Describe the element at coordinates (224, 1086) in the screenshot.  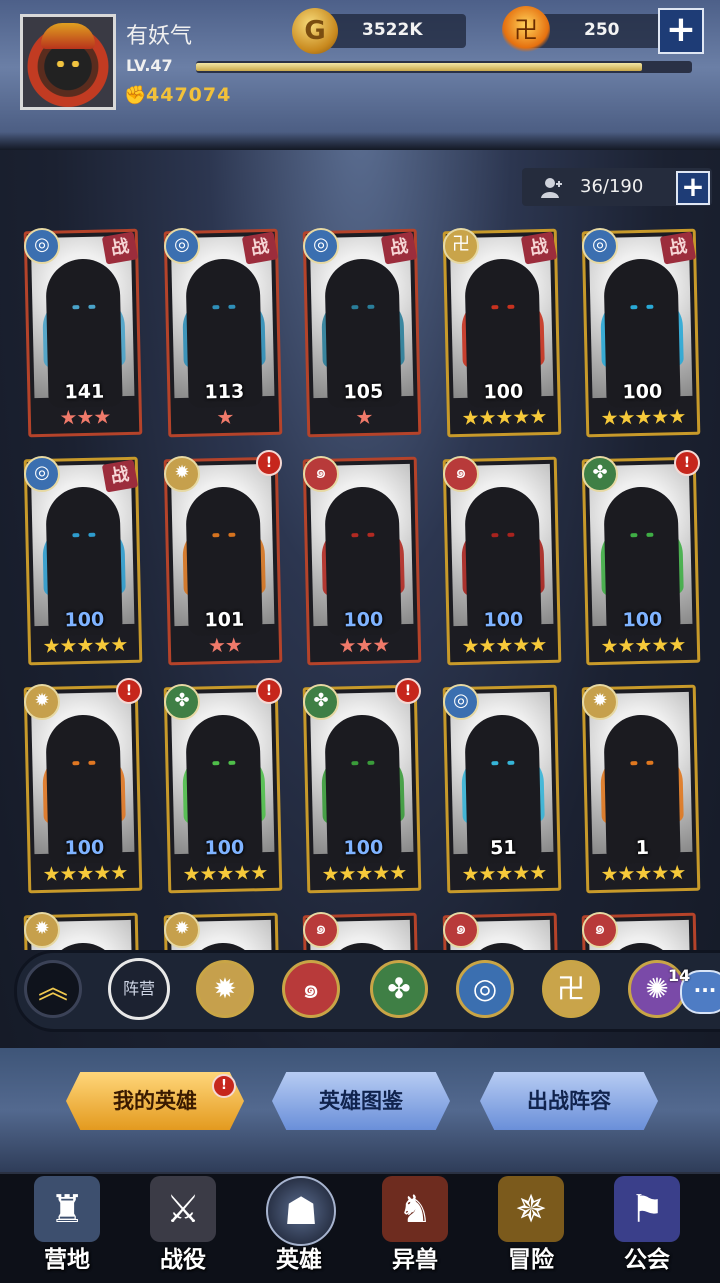
I see `tab-alert-badge: !` at that location.